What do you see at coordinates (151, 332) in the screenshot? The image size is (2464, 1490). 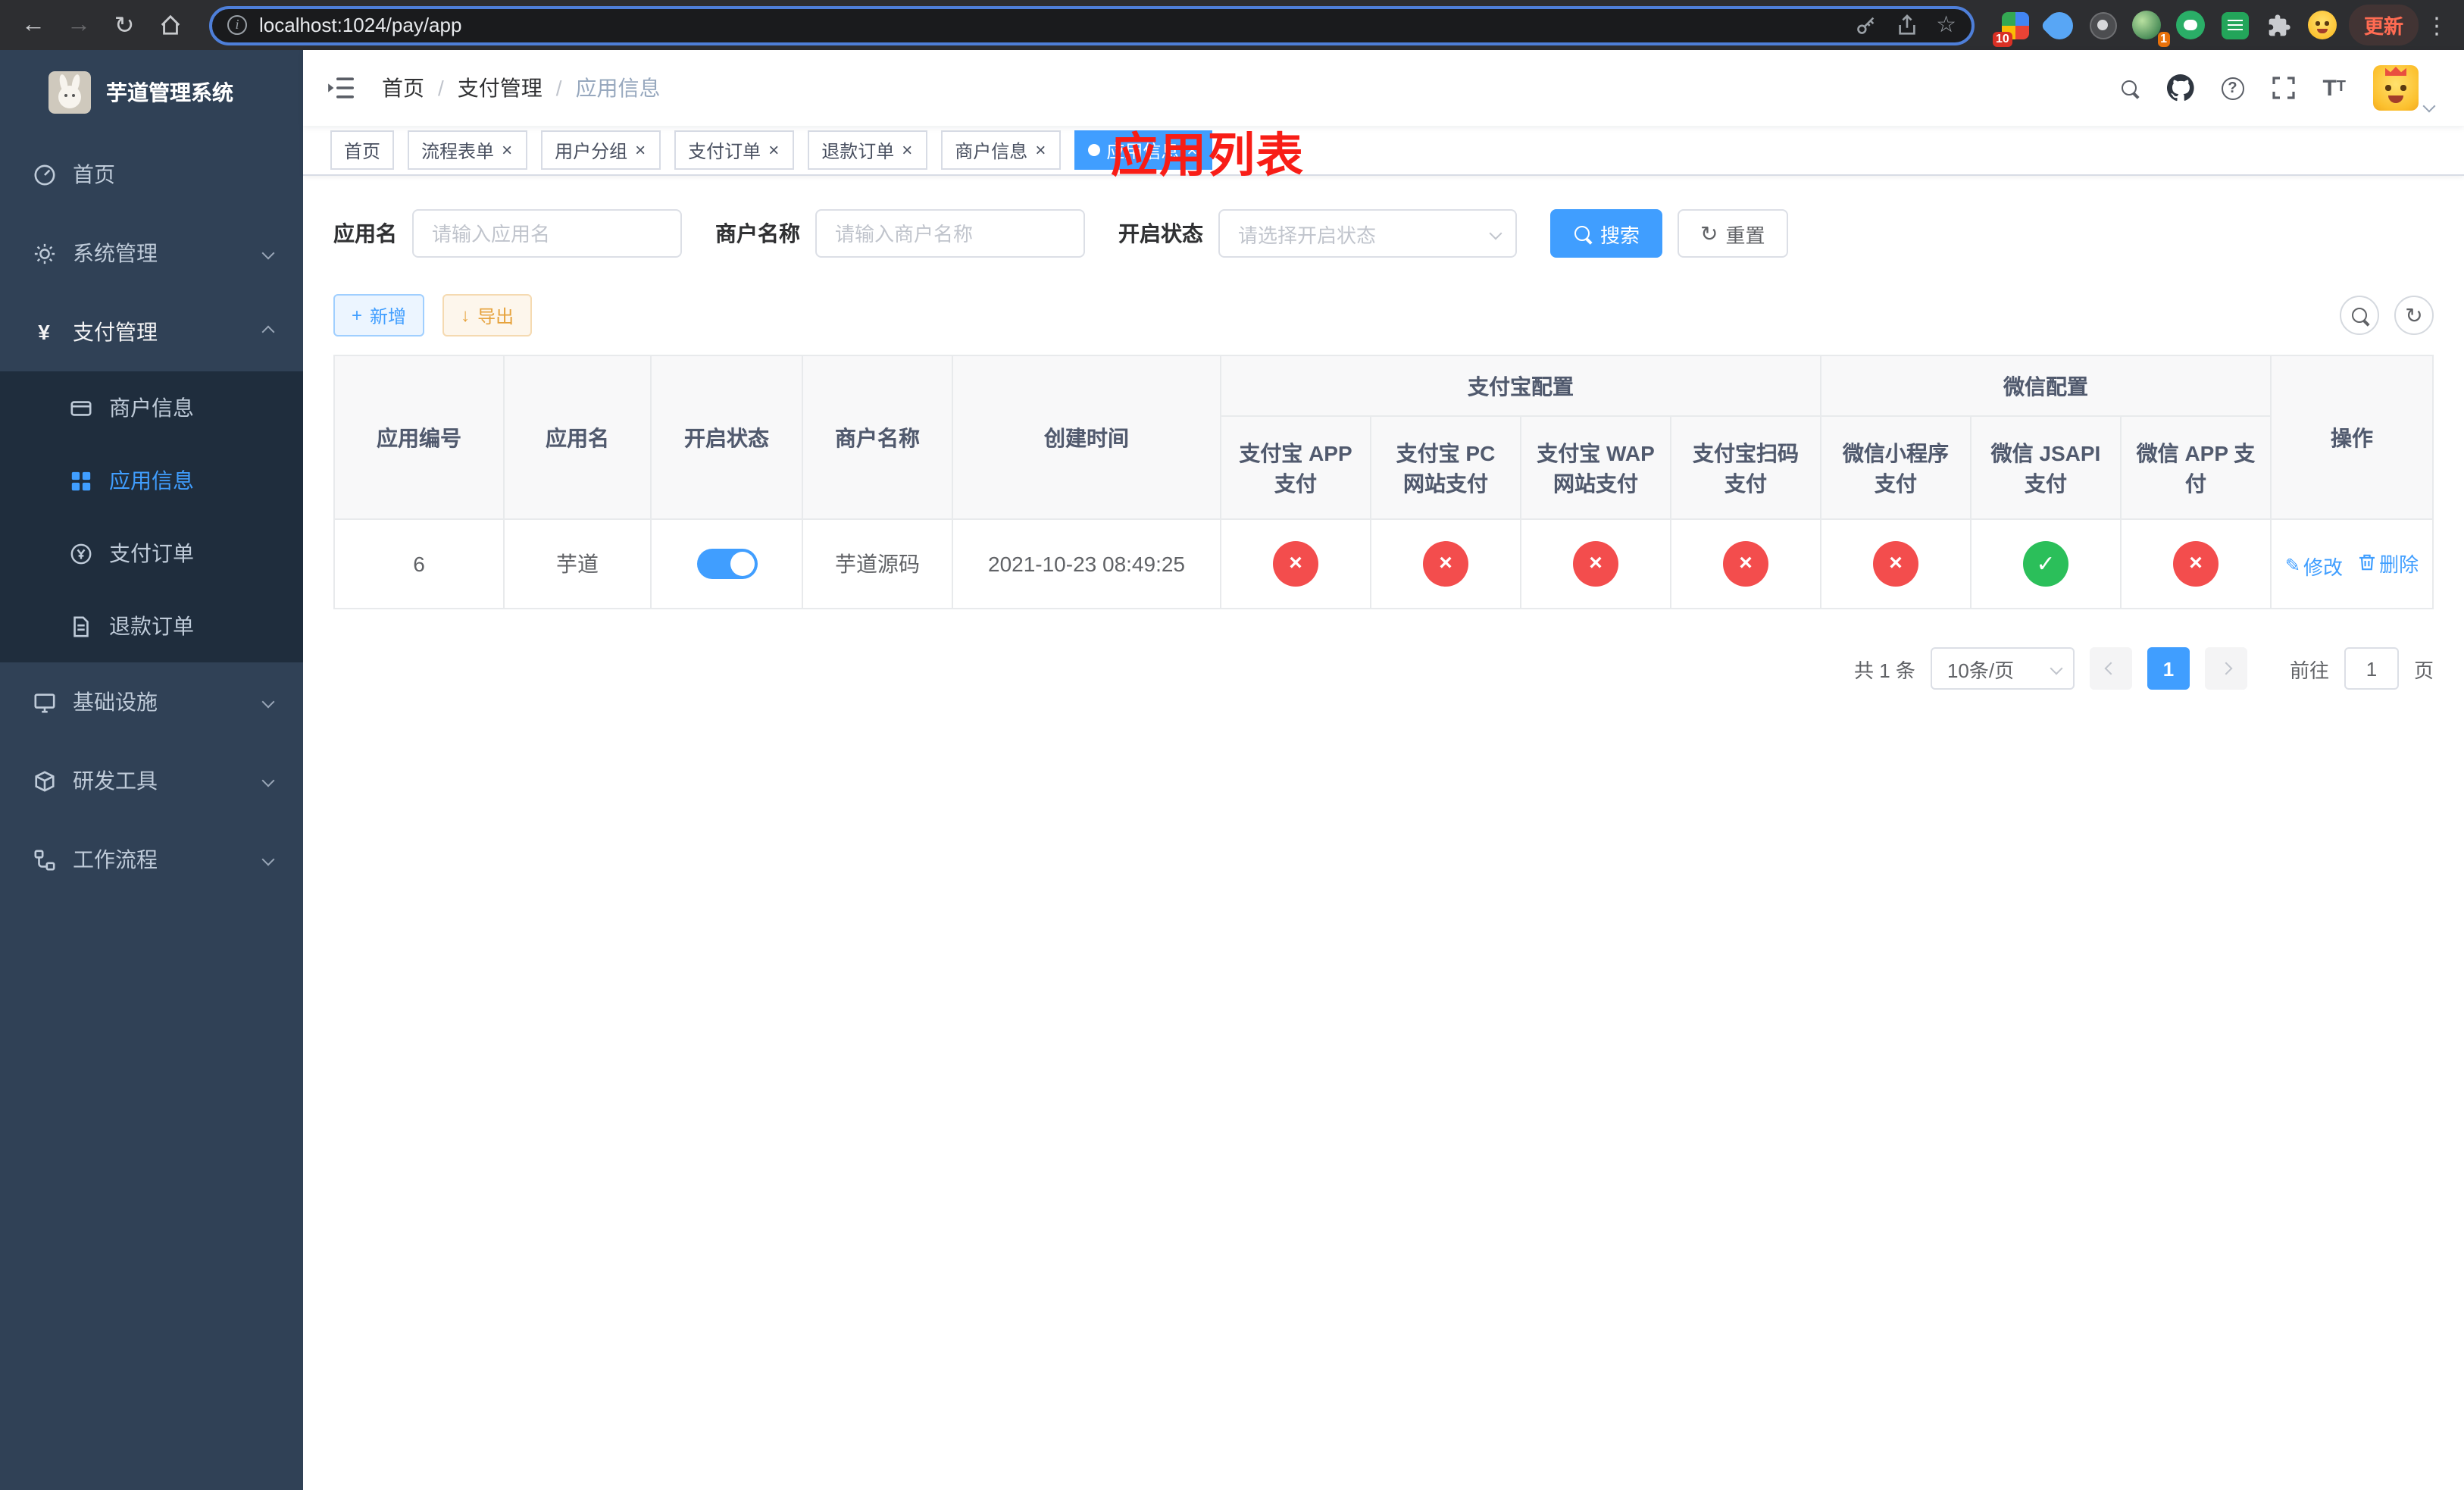 I see `sidebar-item-payment: ¥ 支付管理` at bounding box center [151, 332].